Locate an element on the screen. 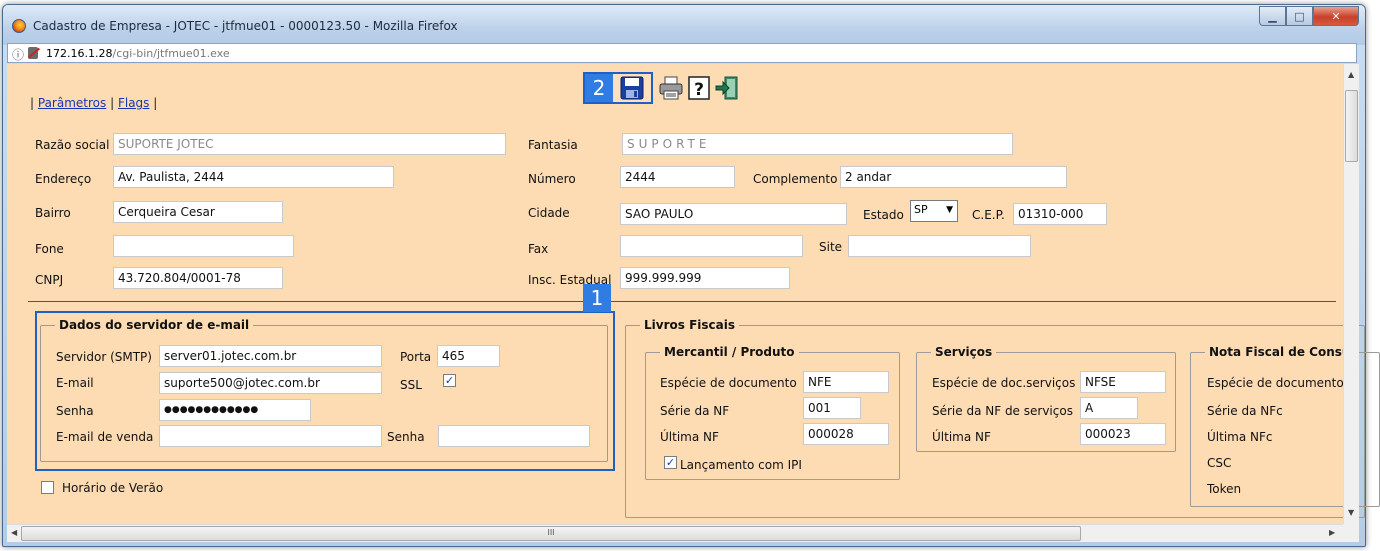 The height and width of the screenshot is (551, 1380). chevron-down-icon: ▼ is located at coordinates (949, 210).